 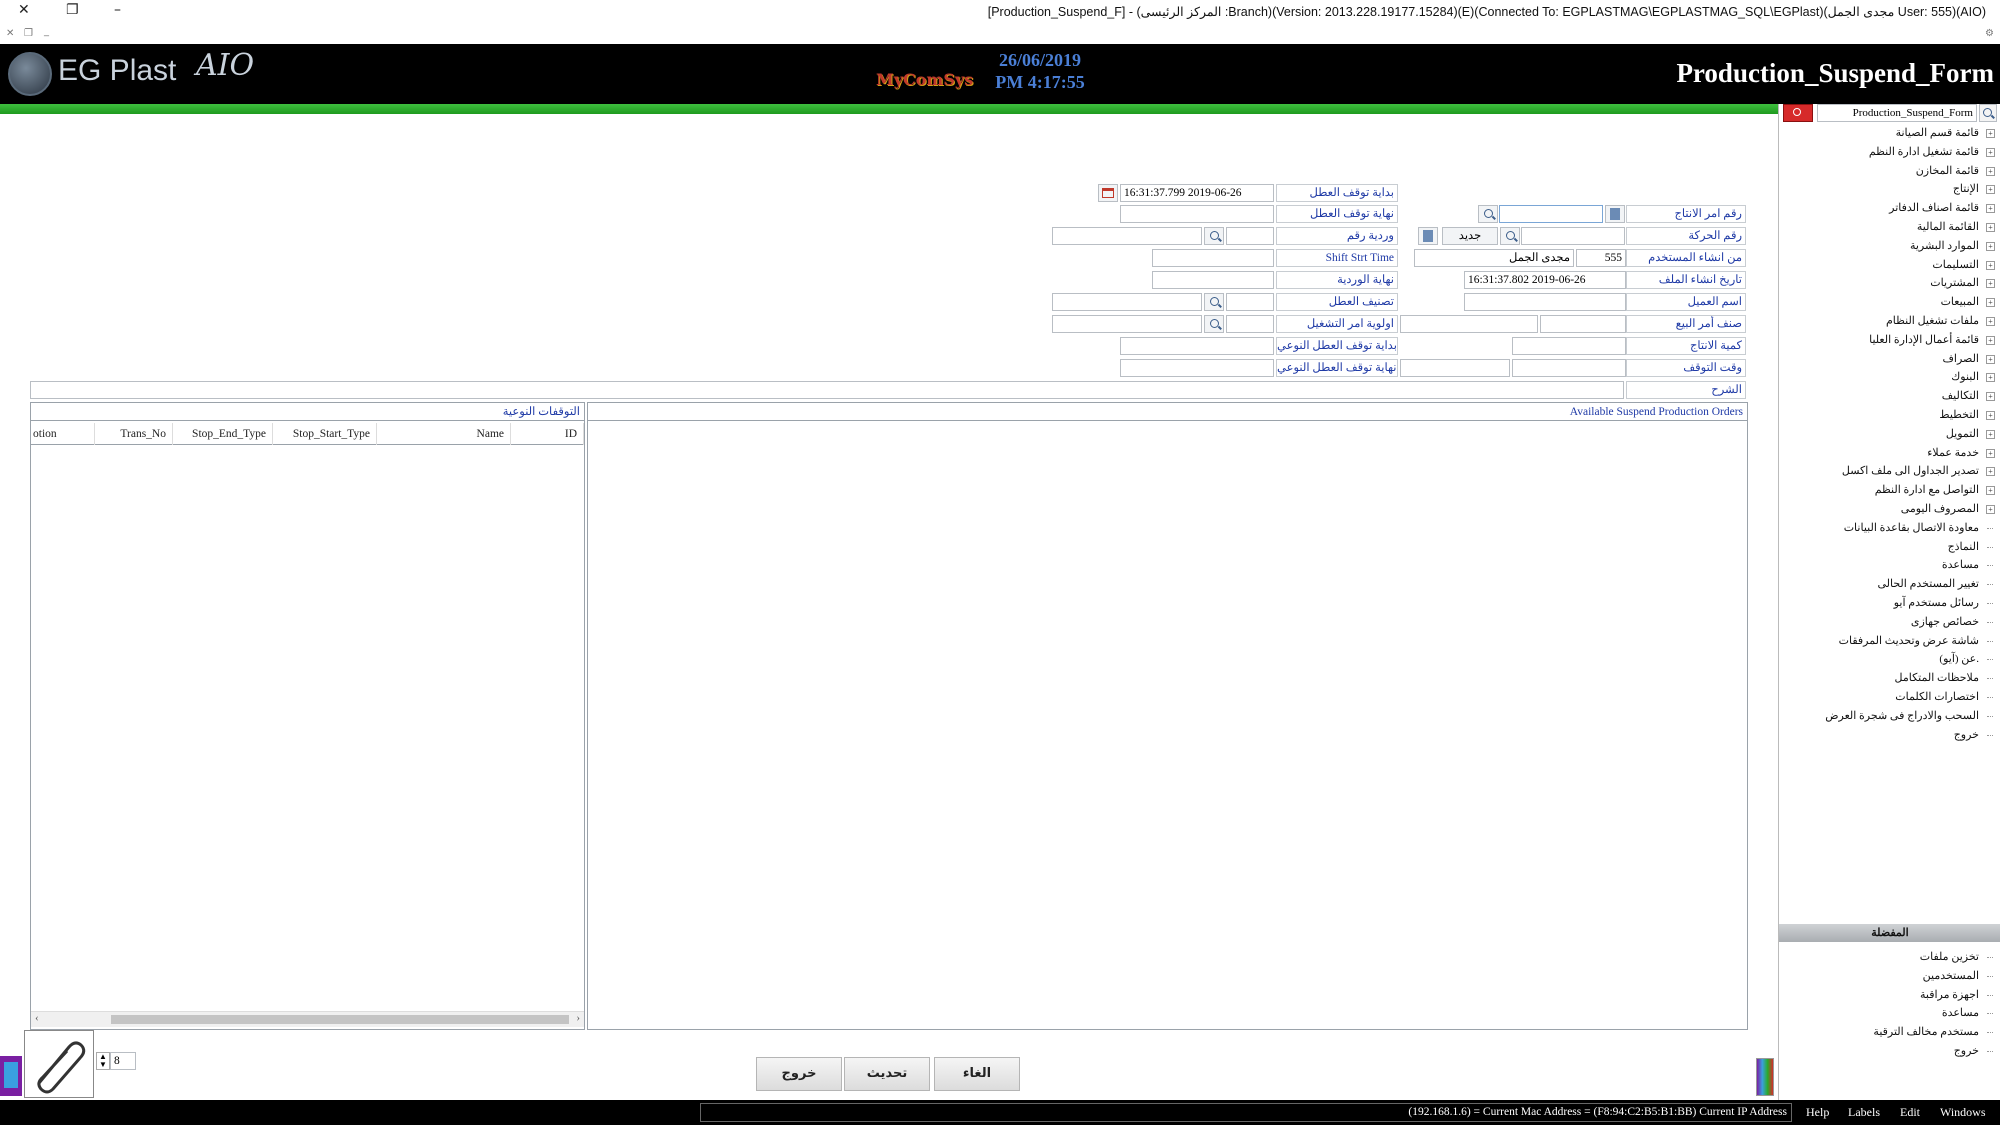 I want to click on sidebar-tree-item: المشتريات +, so click(x=1889, y=283).